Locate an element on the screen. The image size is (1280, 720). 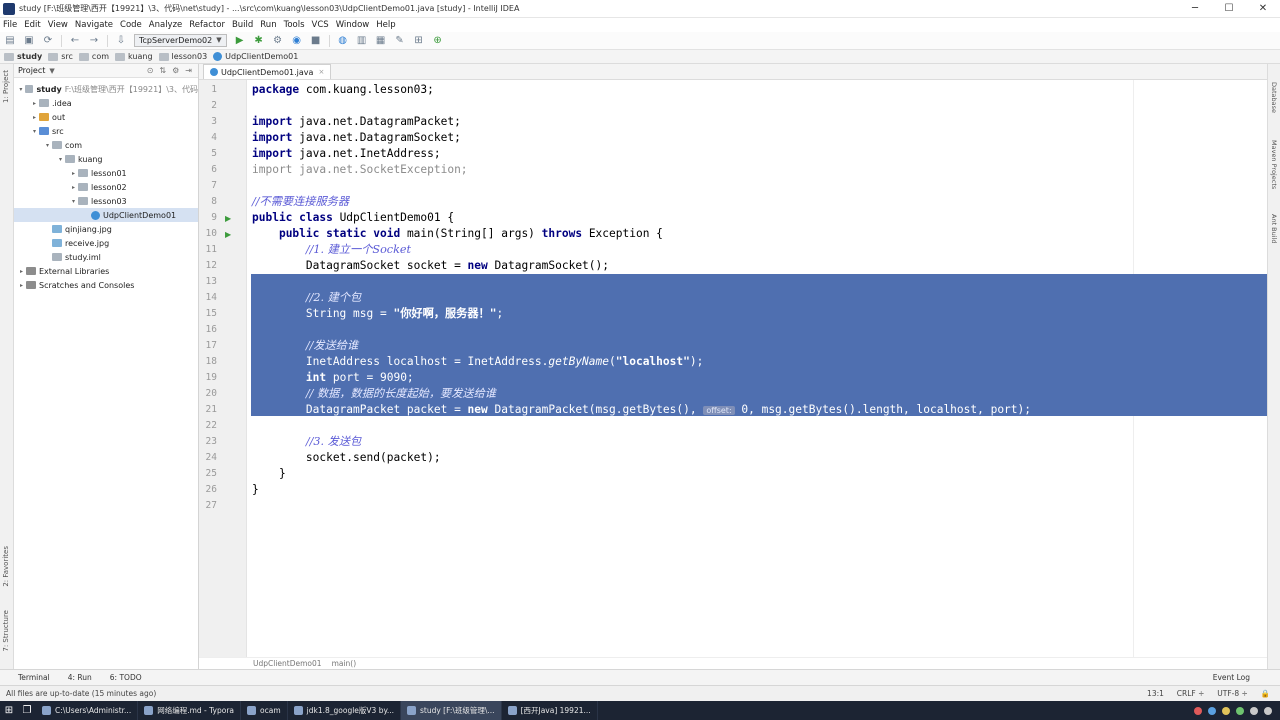
collapse-icon: ⇅ is located at coordinates (162, 70).